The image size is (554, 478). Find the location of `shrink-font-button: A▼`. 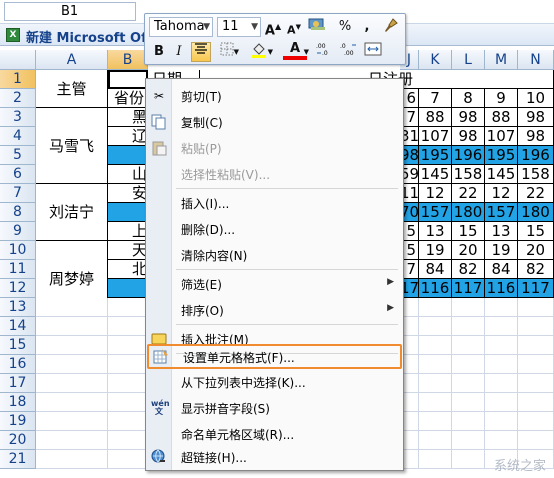

shrink-font-button: A▼ is located at coordinates (294, 27).